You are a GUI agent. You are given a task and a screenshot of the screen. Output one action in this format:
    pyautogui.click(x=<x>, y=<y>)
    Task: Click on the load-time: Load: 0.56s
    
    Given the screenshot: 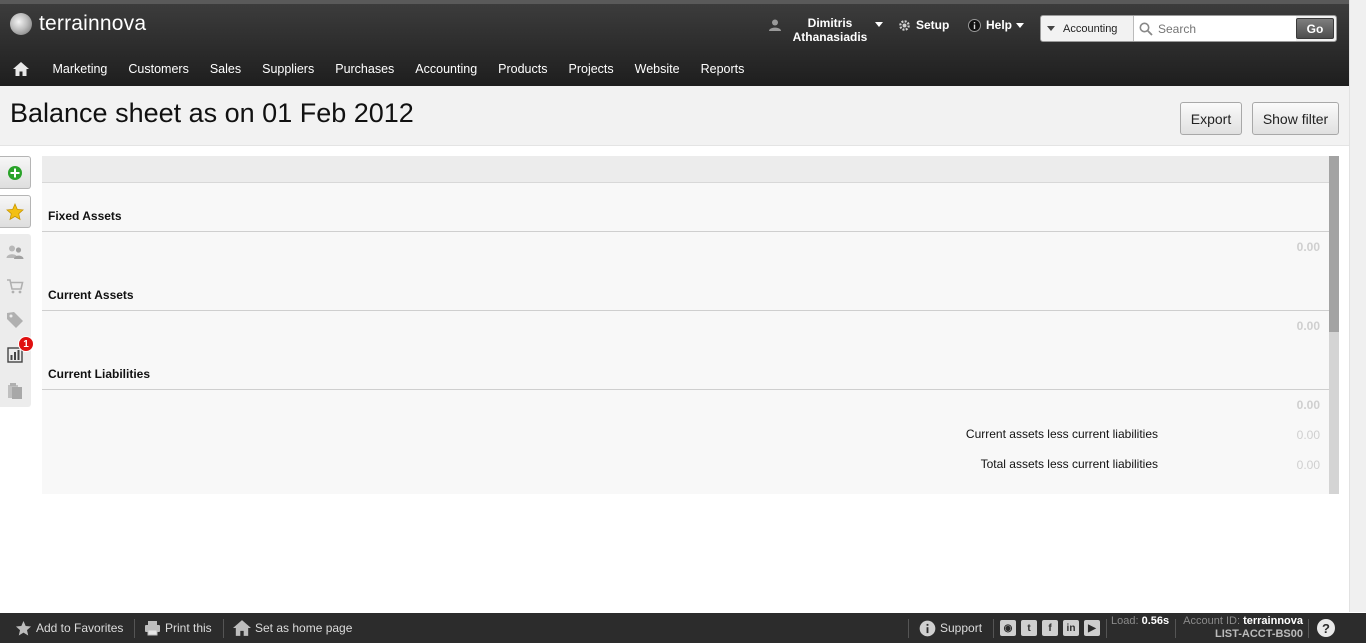 What is the action you would take?
    pyautogui.click(x=1140, y=621)
    